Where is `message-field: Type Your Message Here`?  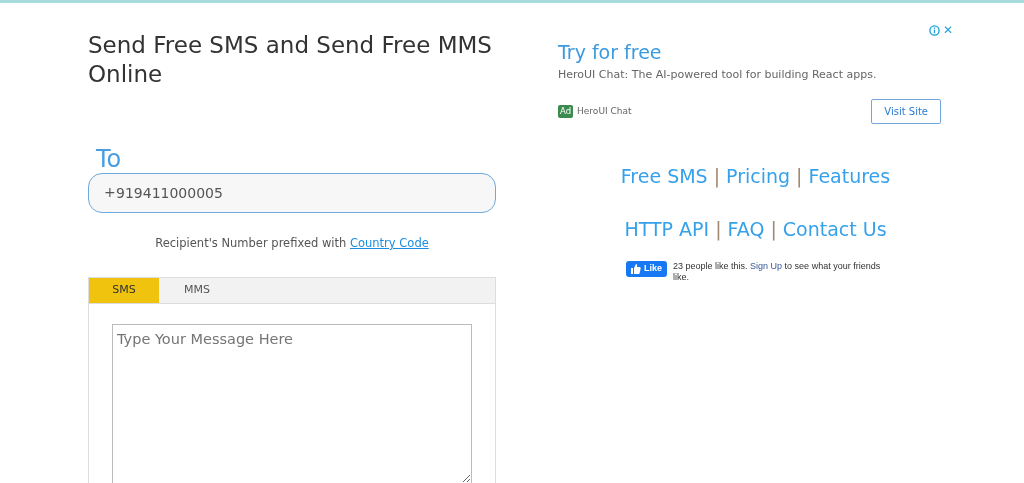 message-field: Type Your Message Here is located at coordinates (292, 403).